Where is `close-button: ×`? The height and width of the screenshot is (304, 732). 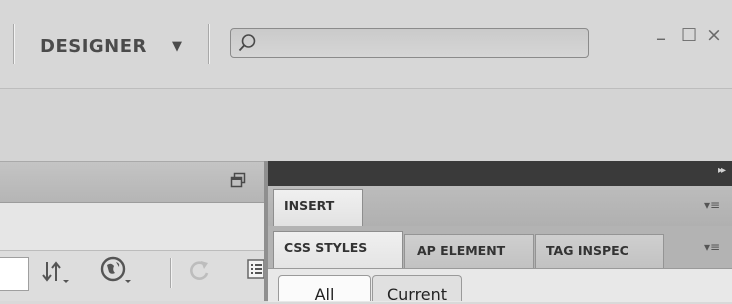 close-button: × is located at coordinates (714, 35).